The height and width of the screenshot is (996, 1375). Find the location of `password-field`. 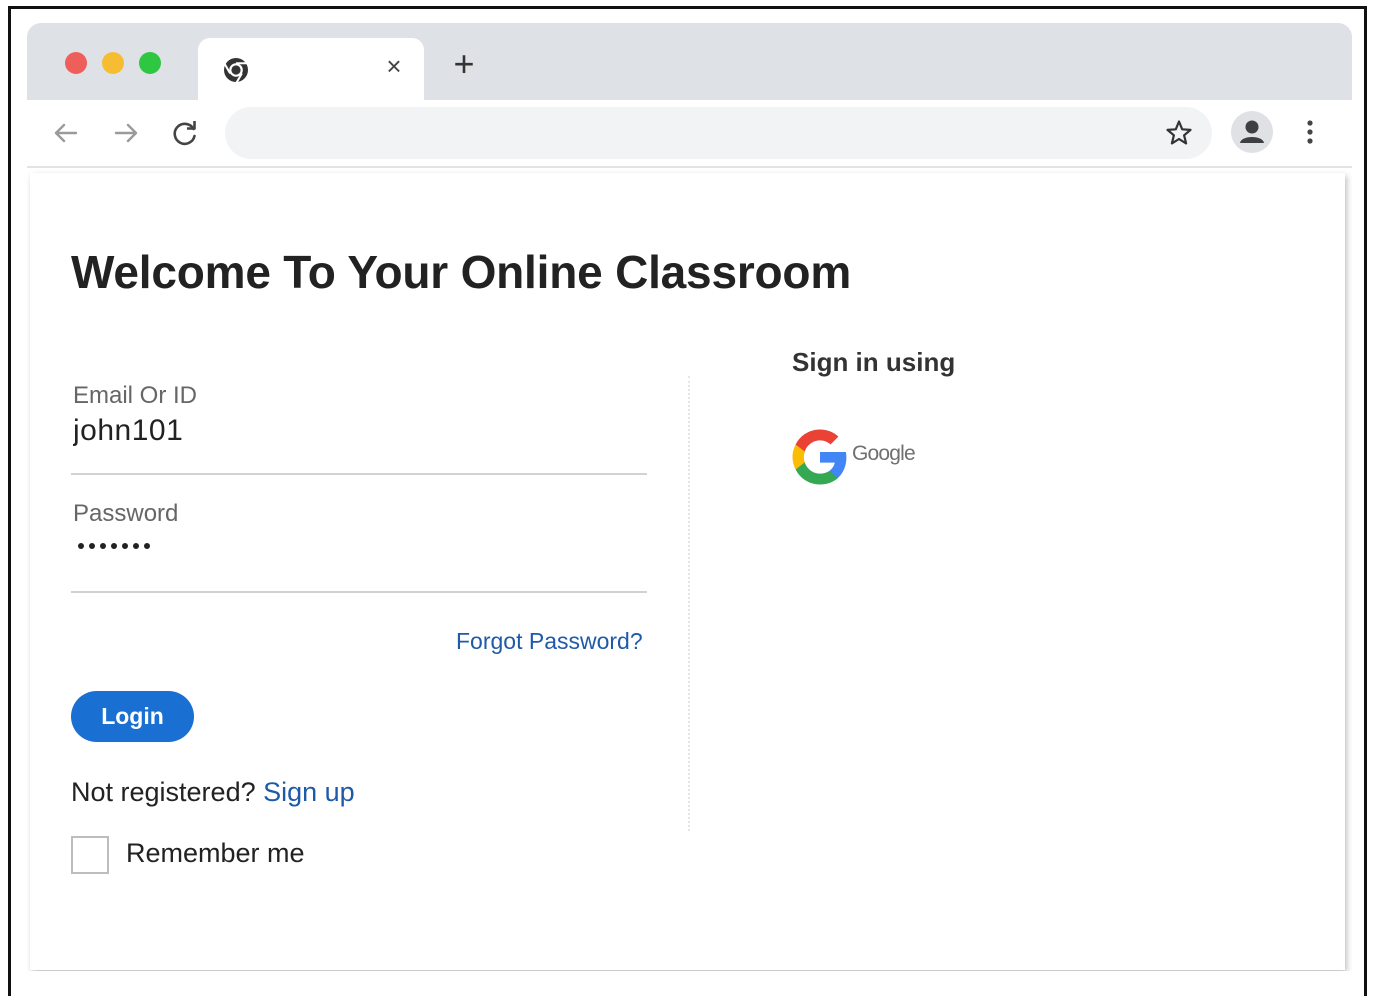

password-field is located at coordinates (116, 546).